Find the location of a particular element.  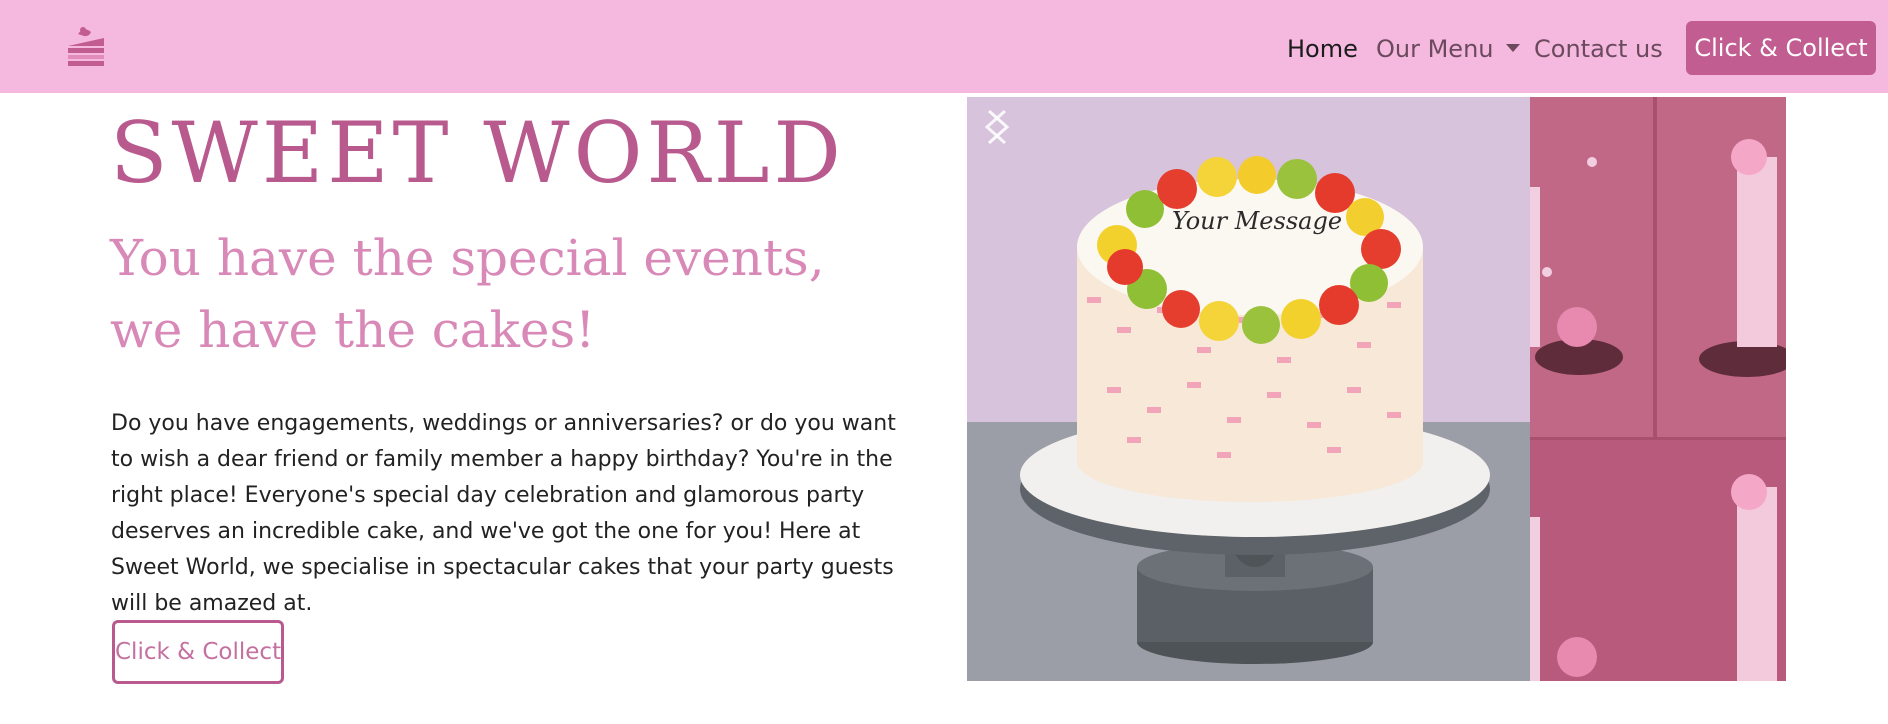

nav-click-collect-button: Click & Collect is located at coordinates (1781, 48).